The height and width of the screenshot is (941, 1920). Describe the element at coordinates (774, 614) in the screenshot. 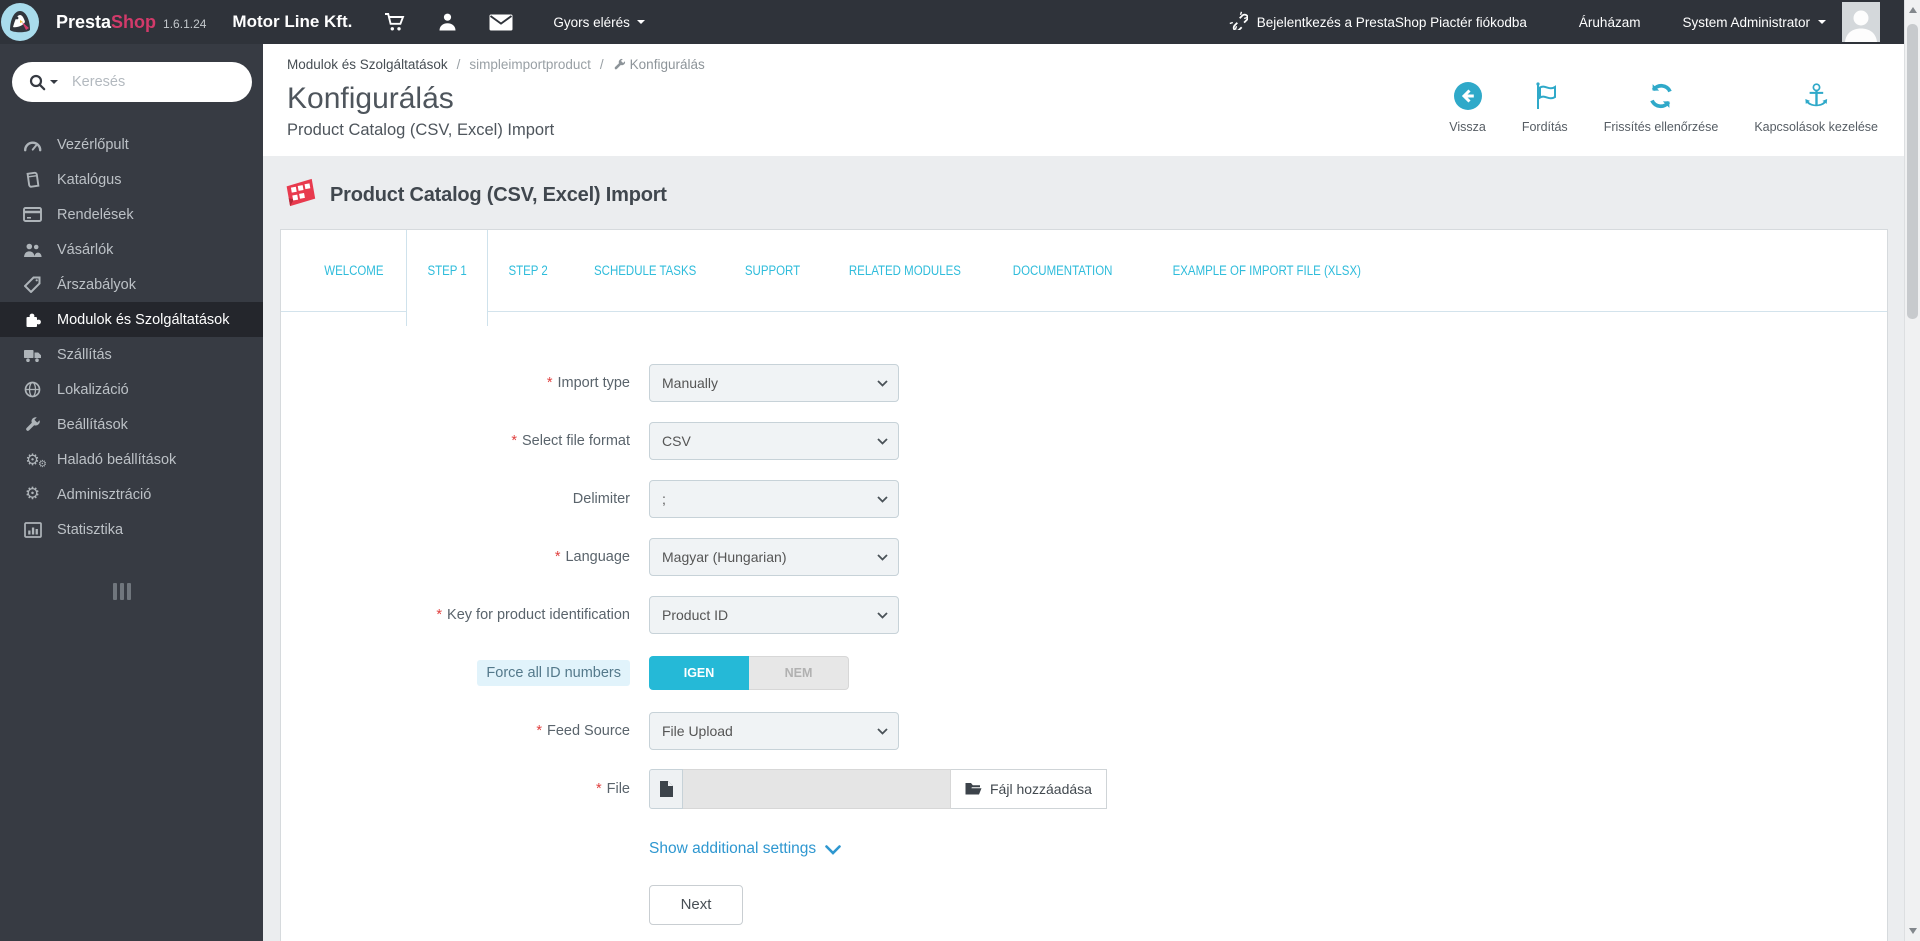

I see `product-key-select: Product ID` at that location.